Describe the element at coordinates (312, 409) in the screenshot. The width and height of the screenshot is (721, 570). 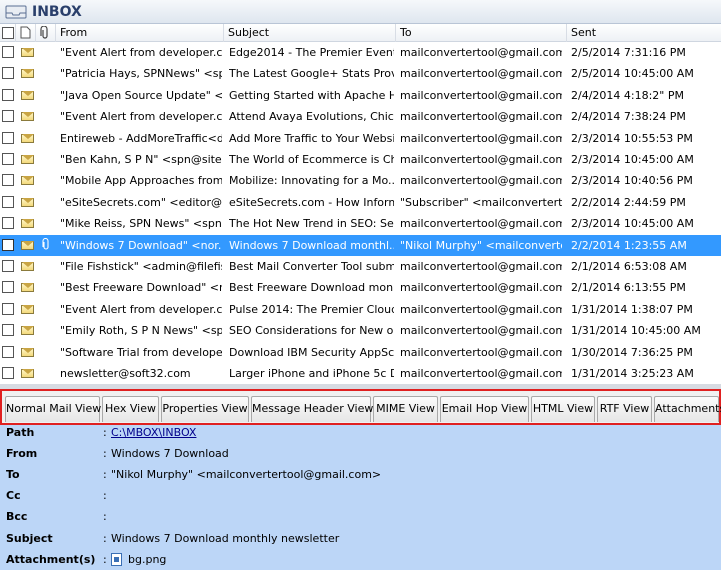
I see `tab-message-header-view: Message Header View` at that location.